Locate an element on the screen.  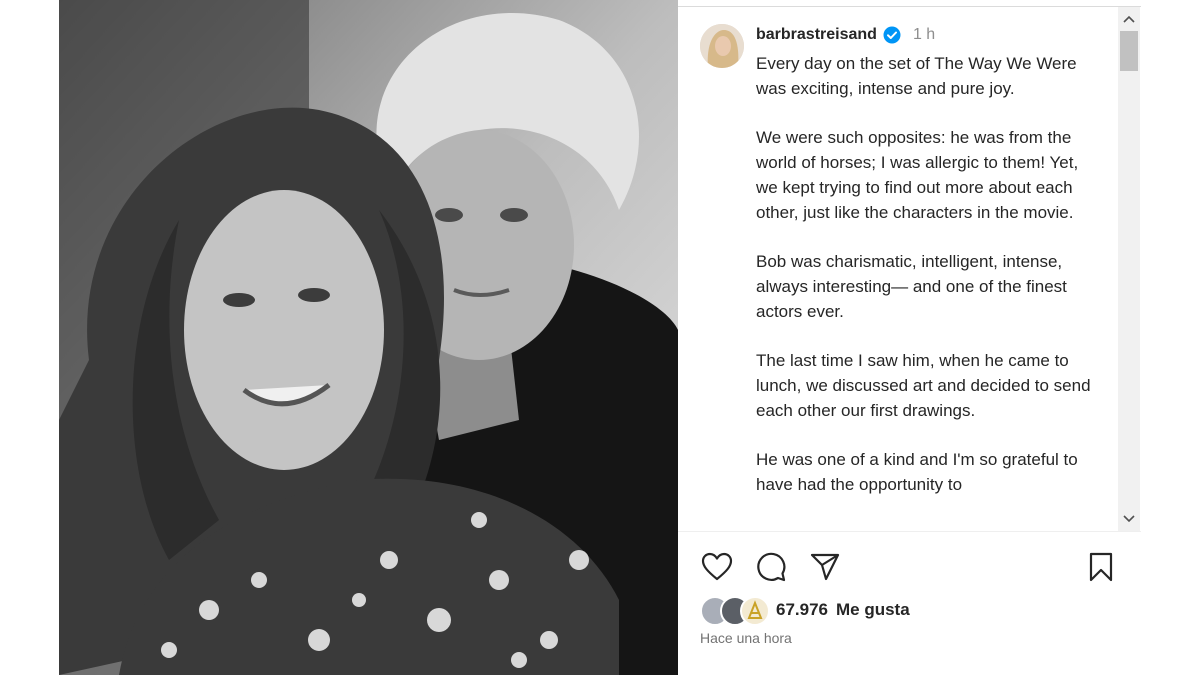
caption-scrollbar is located at coordinates (1129, 269).